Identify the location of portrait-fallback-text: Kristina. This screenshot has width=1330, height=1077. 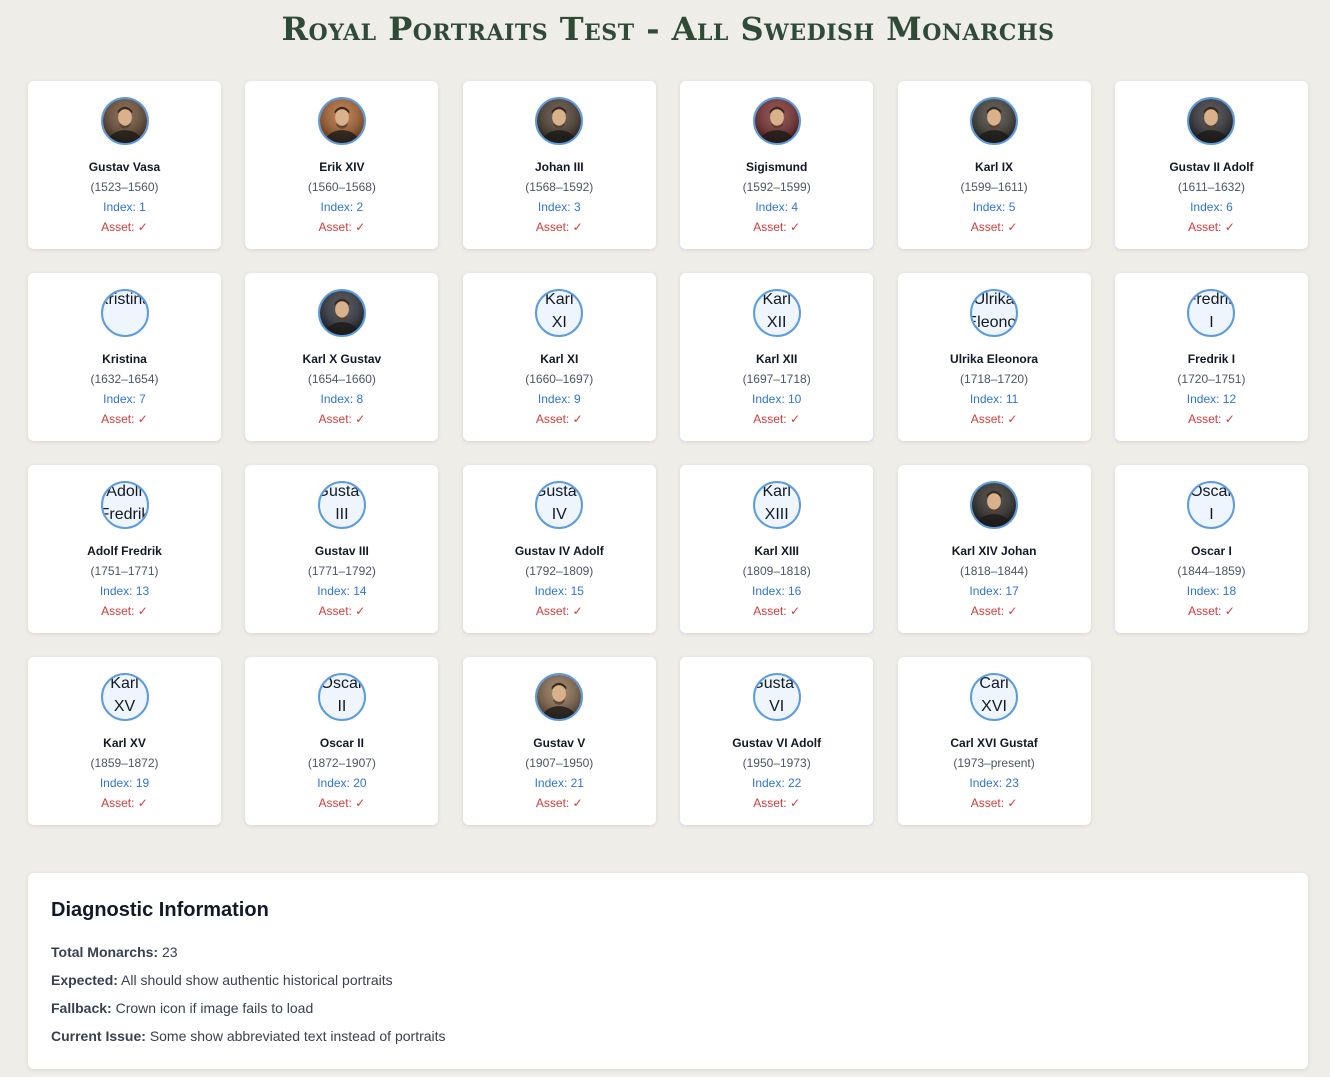
(124, 313).